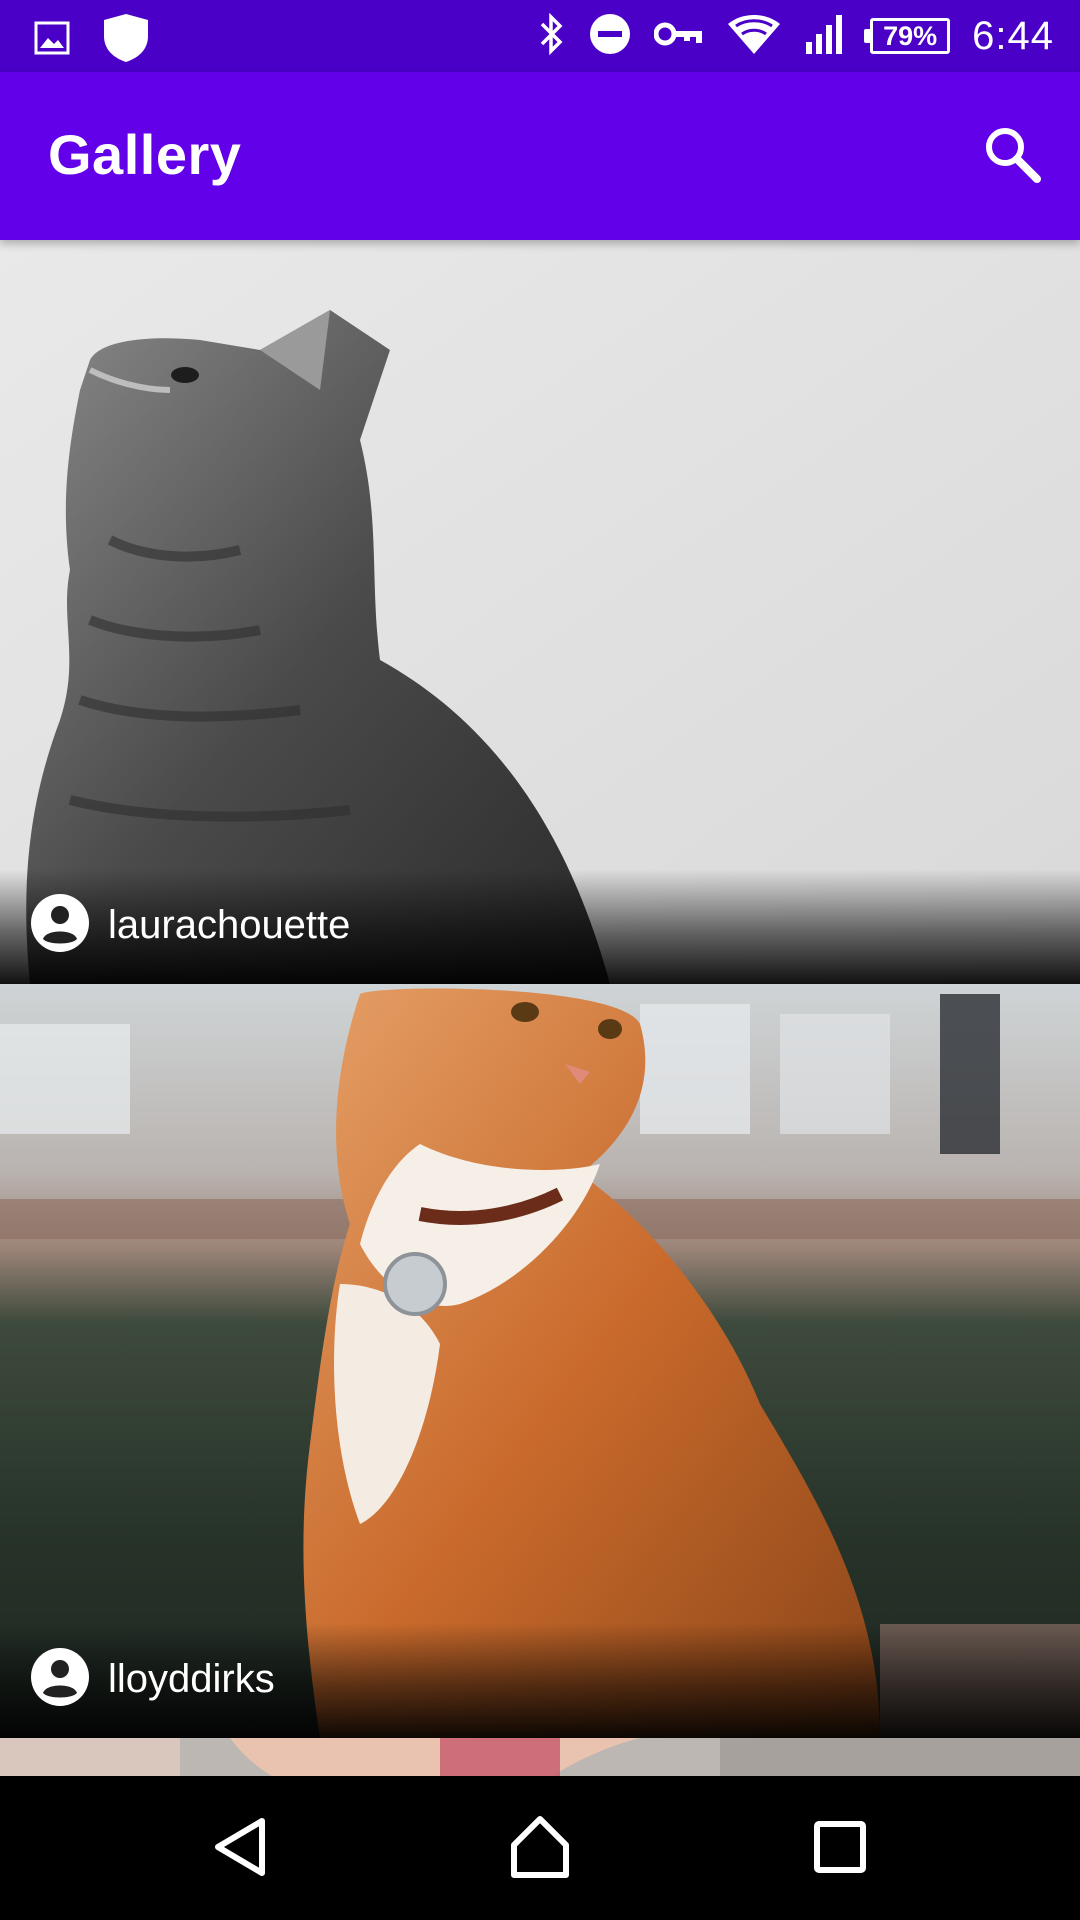 The image size is (1080, 1920). I want to click on cell-signal-icon, so click(826, 36).